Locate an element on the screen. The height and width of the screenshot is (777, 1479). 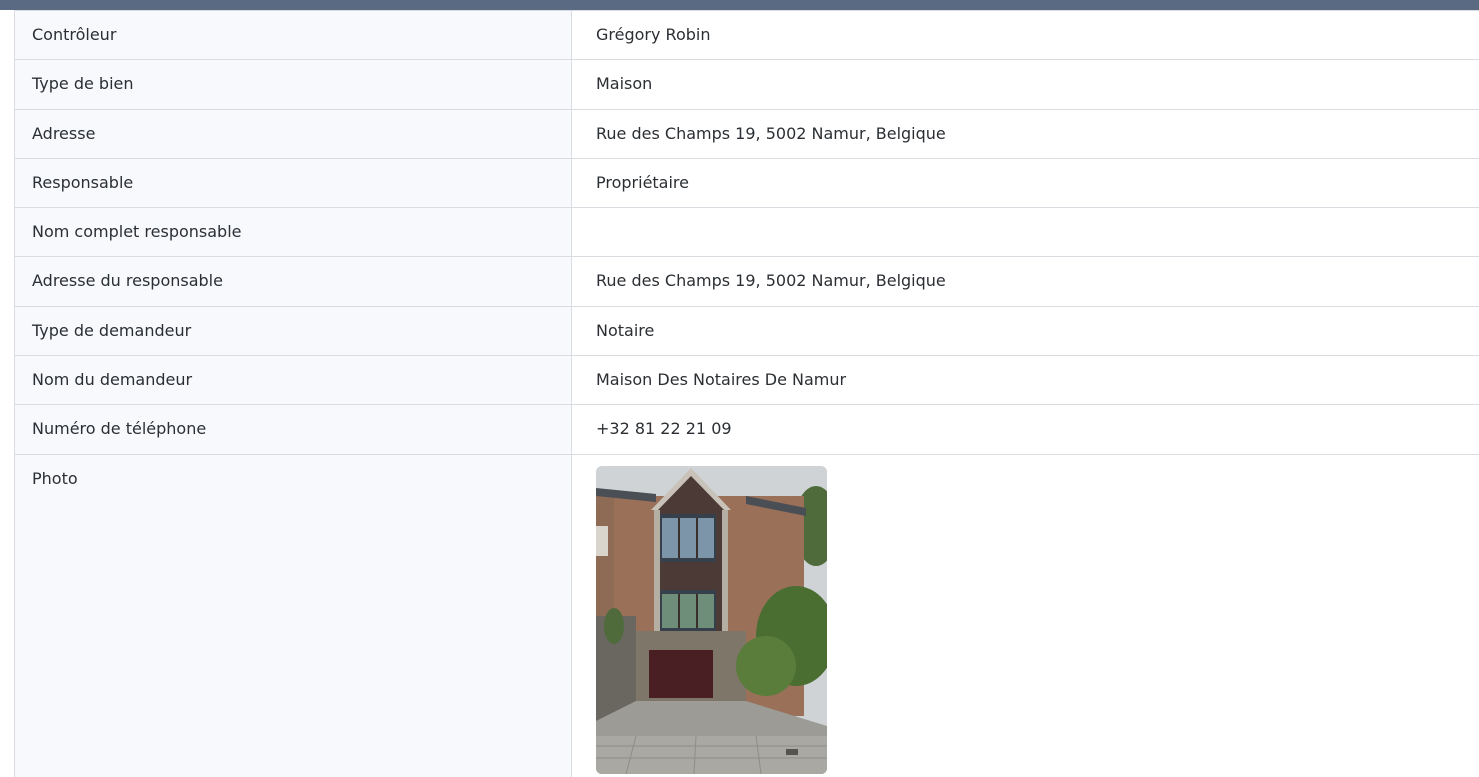
row-label: Responsable is located at coordinates (293, 183).